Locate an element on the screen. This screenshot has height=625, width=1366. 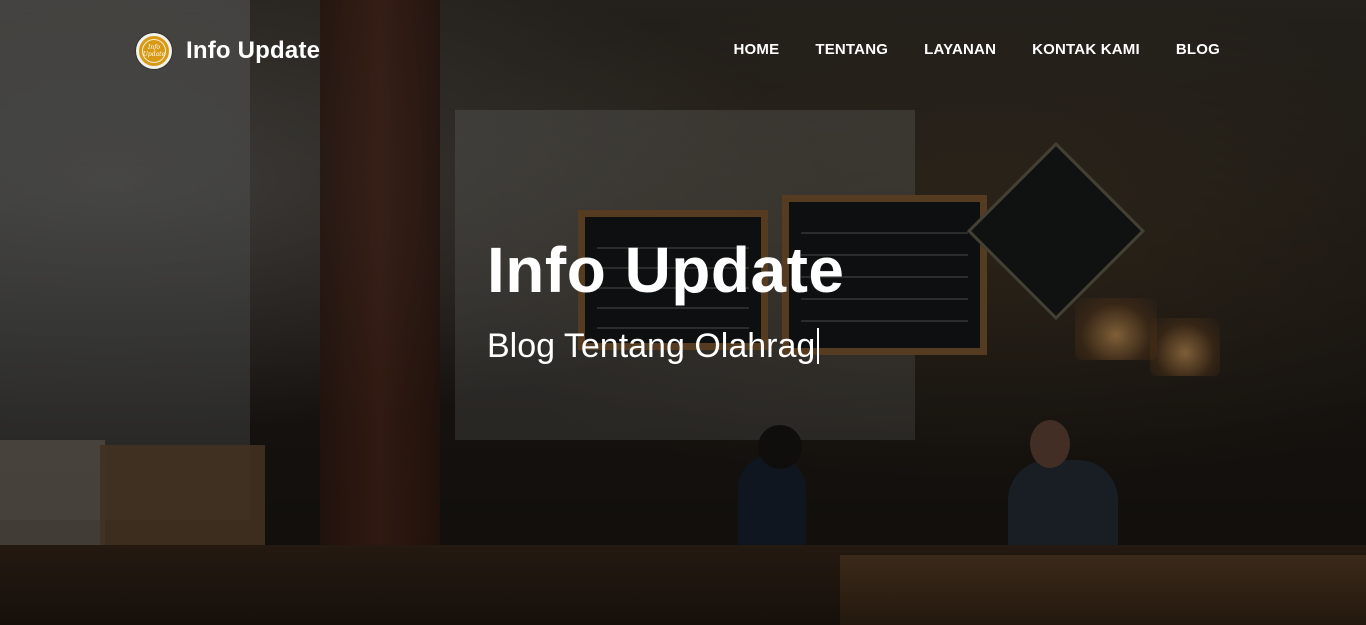
typing-cursor is located at coordinates (818, 346).